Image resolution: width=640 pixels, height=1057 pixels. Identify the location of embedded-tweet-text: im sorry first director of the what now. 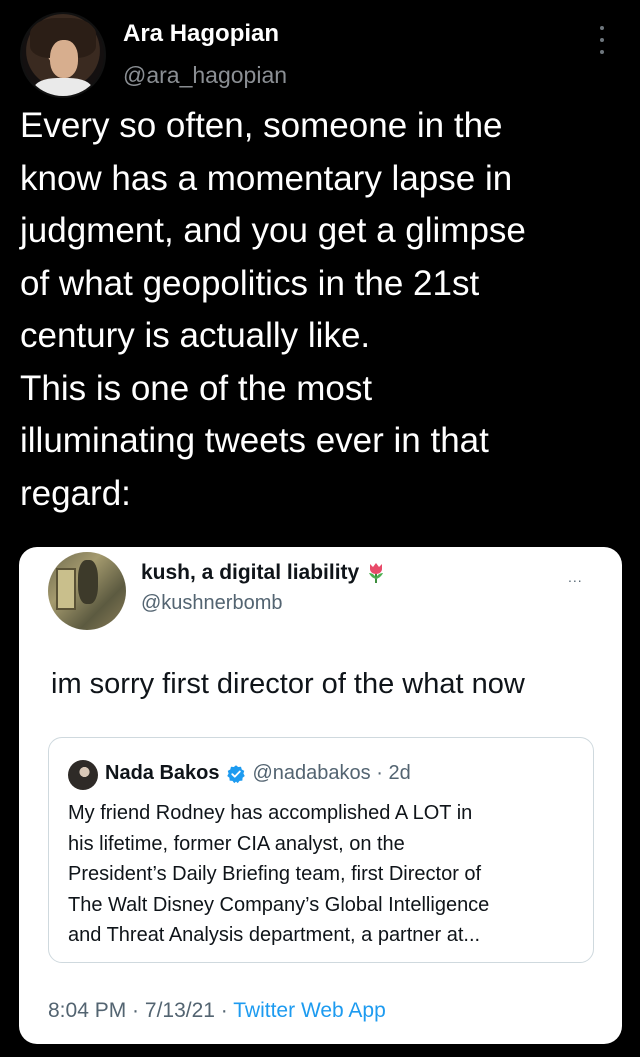
(288, 684).